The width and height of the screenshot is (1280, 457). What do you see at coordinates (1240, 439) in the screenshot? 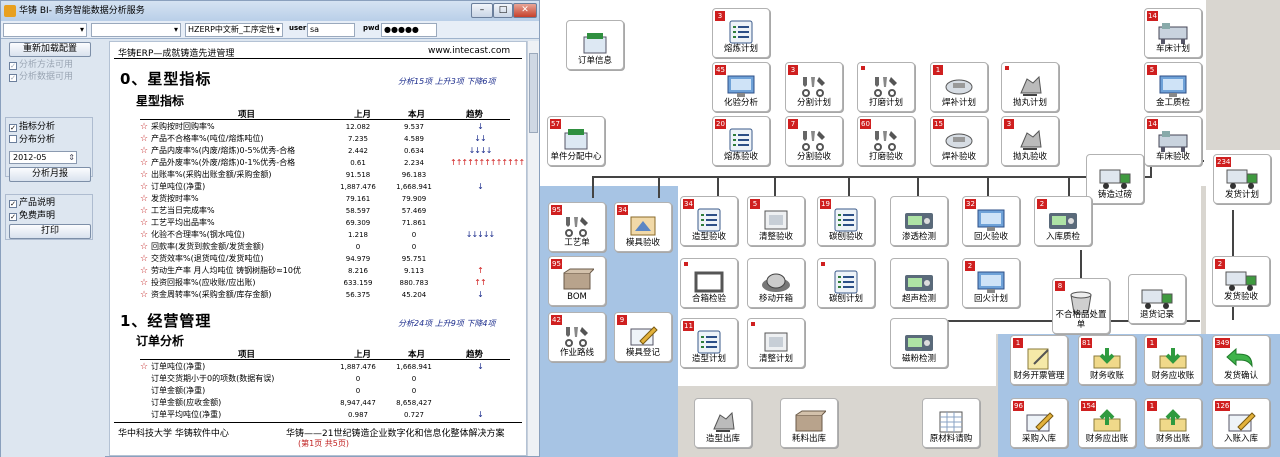
I see `node-label: 入账入库` at bounding box center [1240, 439].